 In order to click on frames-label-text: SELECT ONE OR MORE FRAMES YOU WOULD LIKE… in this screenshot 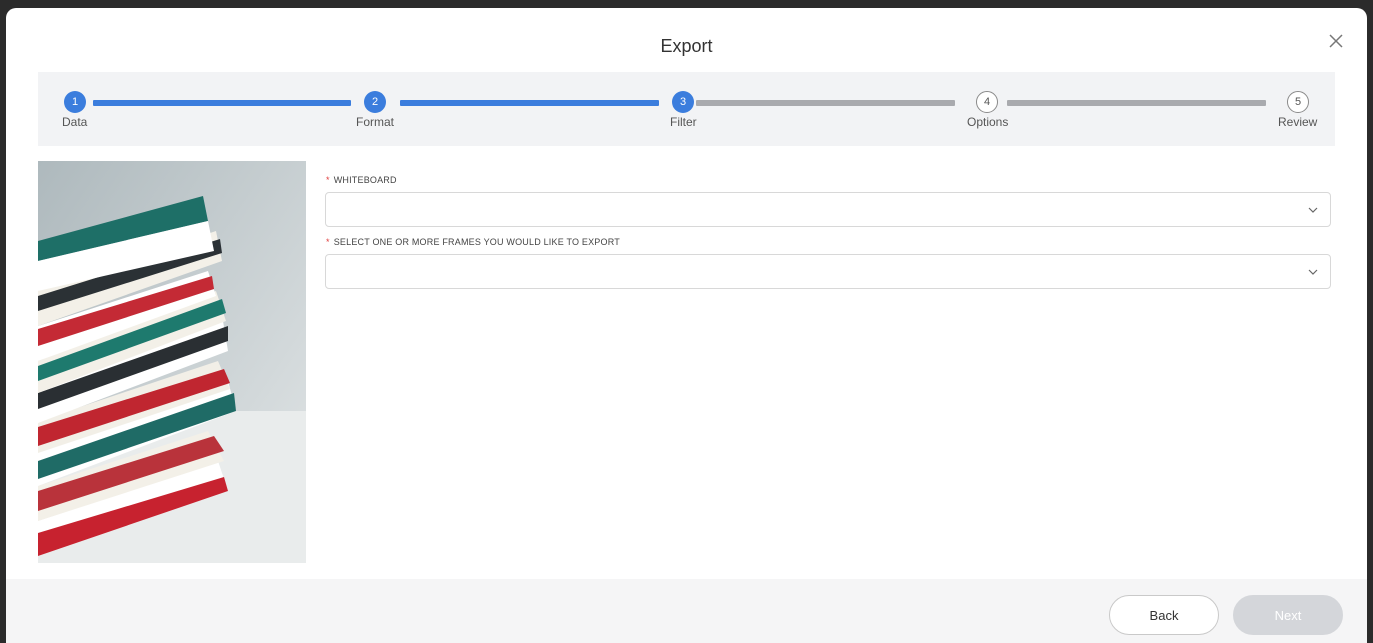, I will do `click(476, 242)`.